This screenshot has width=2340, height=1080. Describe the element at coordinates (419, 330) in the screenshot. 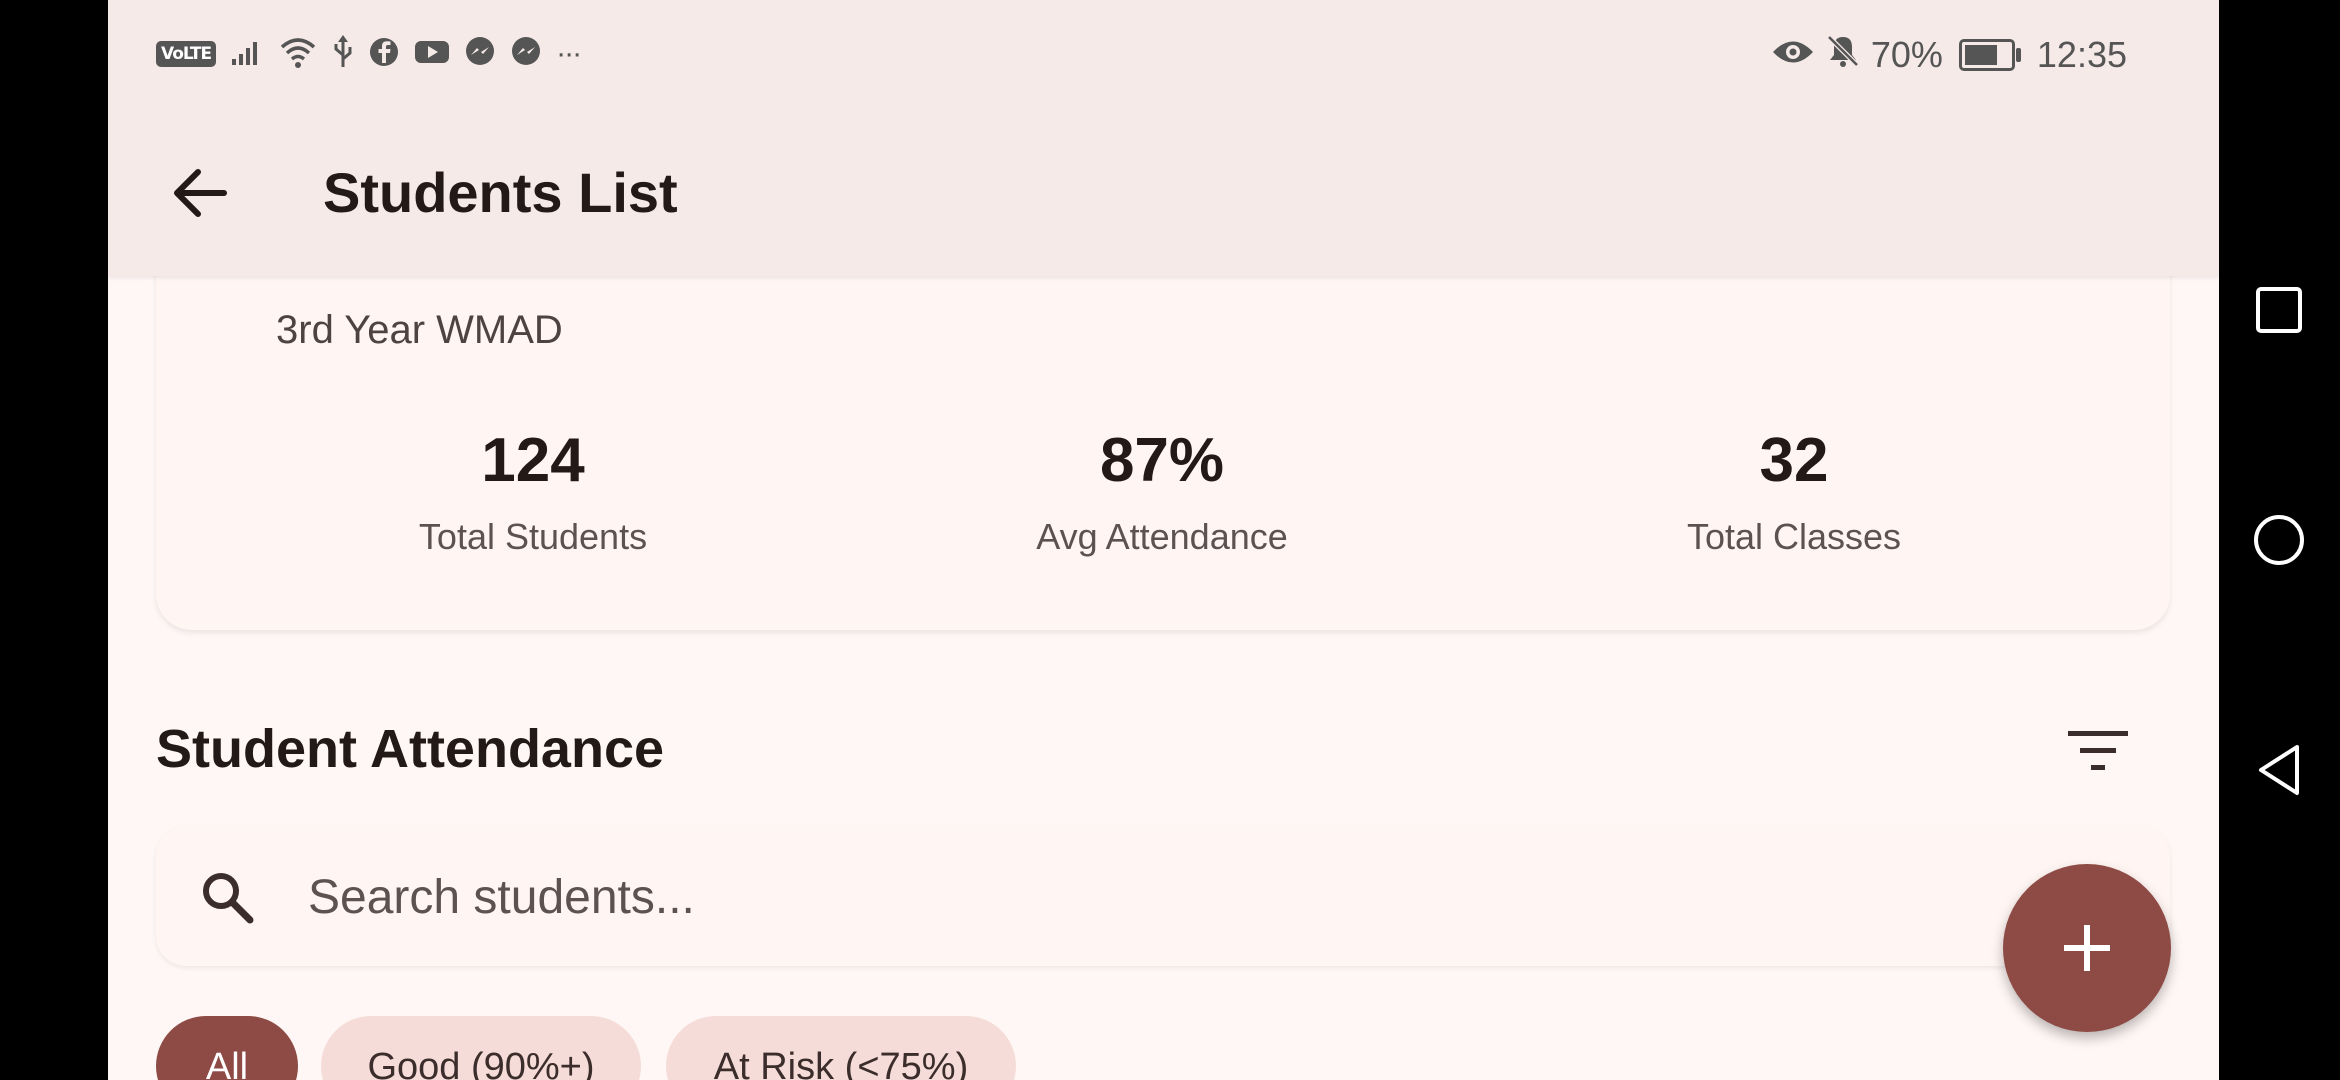

I see `class-name: 3rd Year WMAD` at that location.